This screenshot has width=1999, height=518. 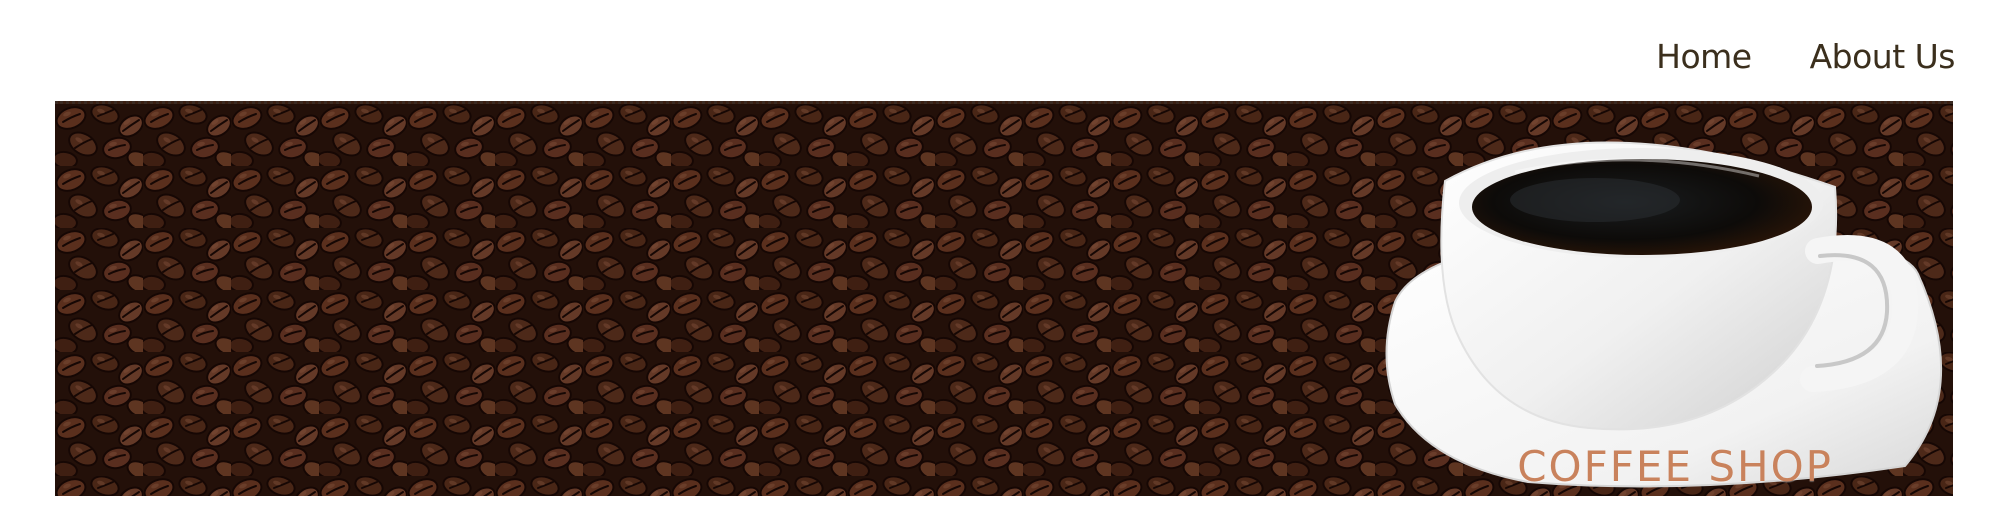 What do you see at coordinates (1704, 56) in the screenshot?
I see `nav-home-link: Home` at bounding box center [1704, 56].